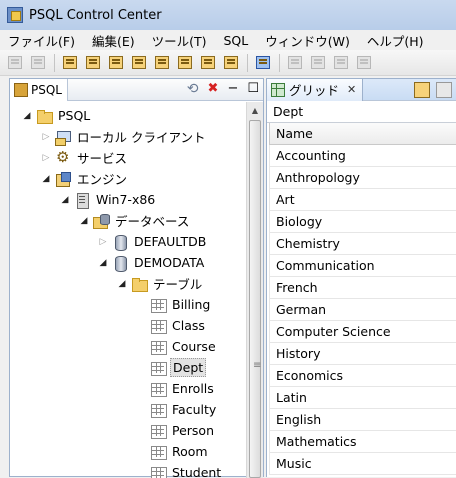 This screenshot has width=456, height=478. I want to click on grid-row: German, so click(362, 310).